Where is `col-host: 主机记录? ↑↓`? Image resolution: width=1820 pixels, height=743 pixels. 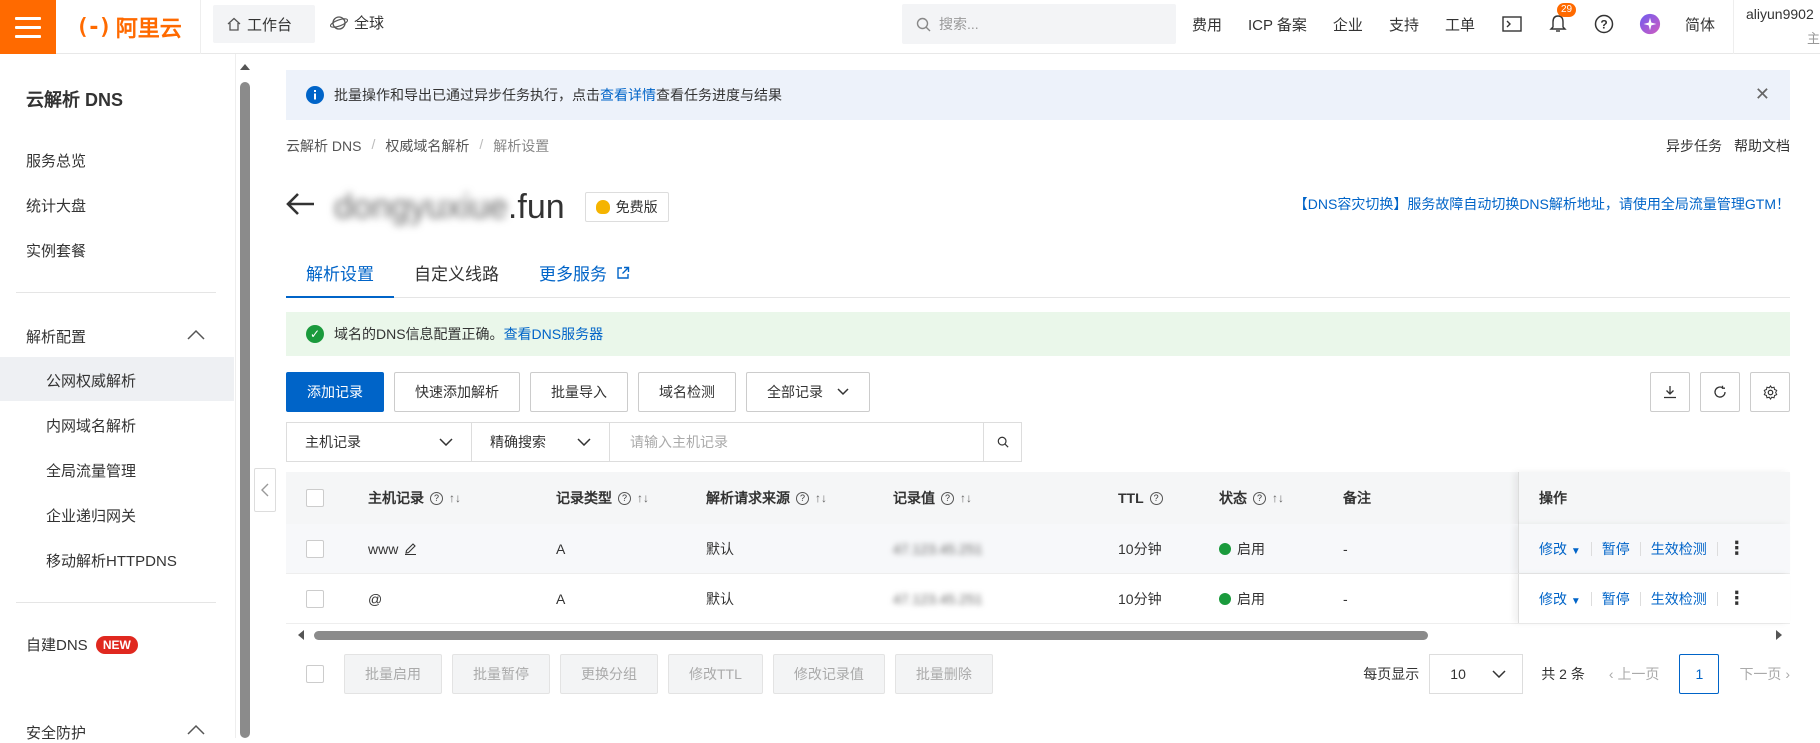
col-host: 主机记录? ↑↓ is located at coordinates (414, 498).